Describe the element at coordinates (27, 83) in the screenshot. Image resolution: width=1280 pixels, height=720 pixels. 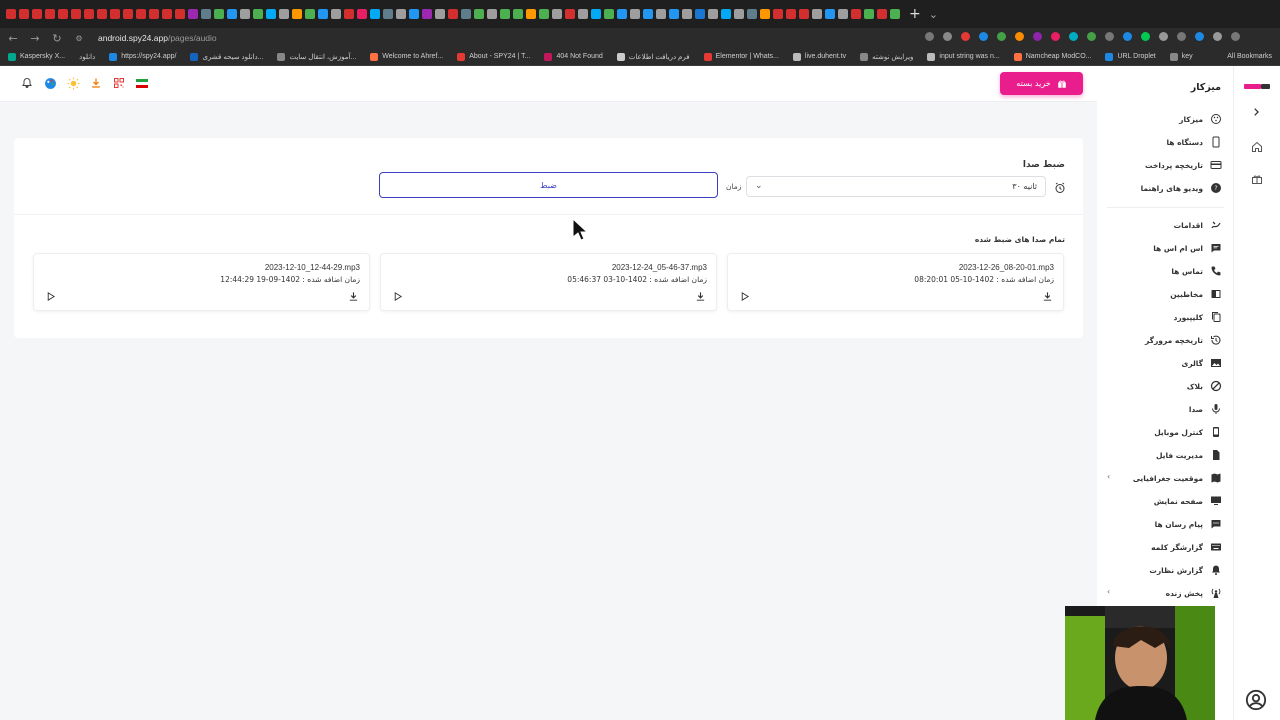
I see `notification-bell-icon` at that location.